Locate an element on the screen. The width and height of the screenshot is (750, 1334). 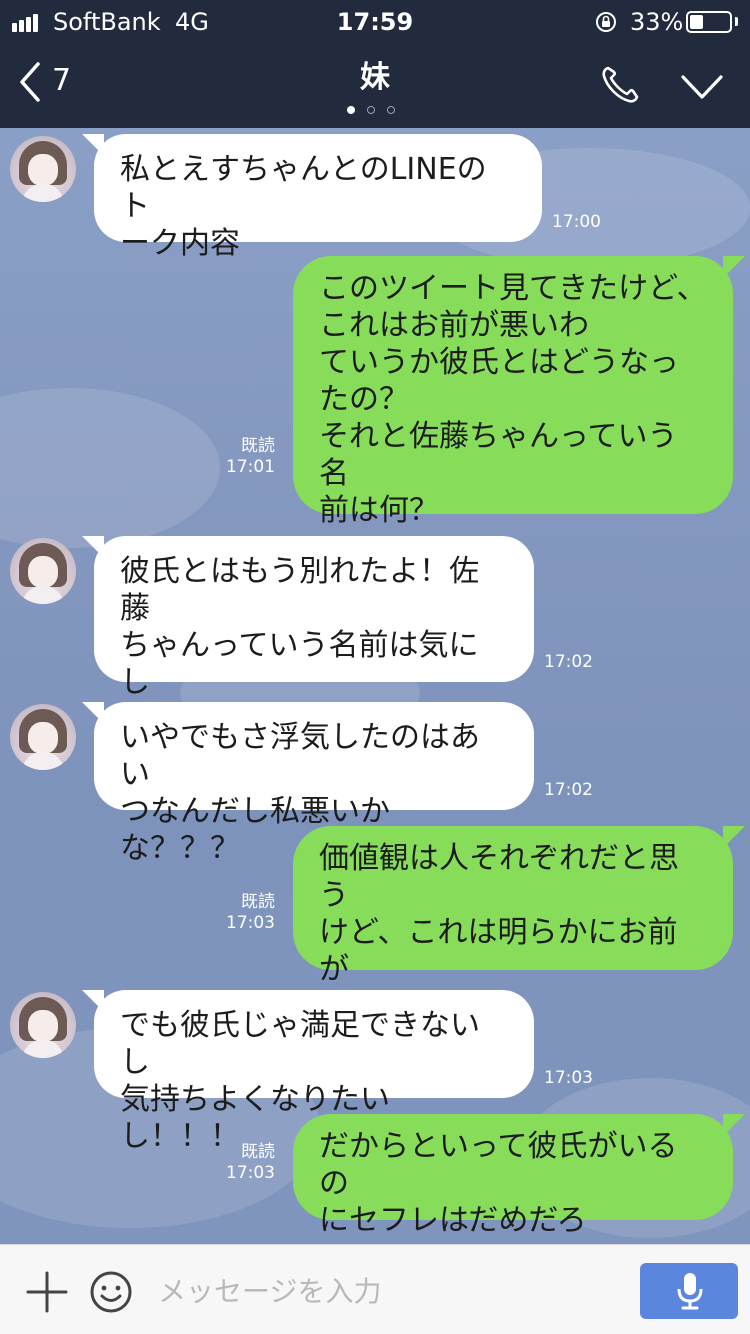
battery-icon is located at coordinates (709, 22).